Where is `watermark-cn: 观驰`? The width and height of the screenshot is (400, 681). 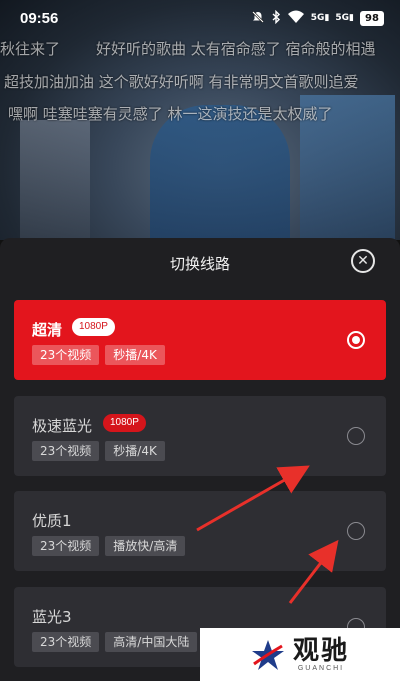 watermark-cn: 观驰 is located at coordinates (320, 651).